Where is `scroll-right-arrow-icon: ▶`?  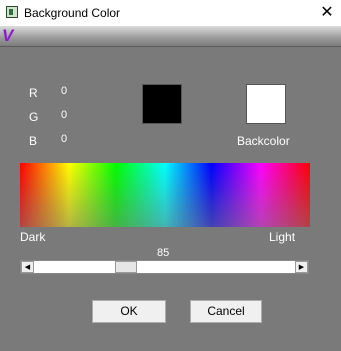 scroll-right-arrow-icon: ▶ is located at coordinates (301, 267).